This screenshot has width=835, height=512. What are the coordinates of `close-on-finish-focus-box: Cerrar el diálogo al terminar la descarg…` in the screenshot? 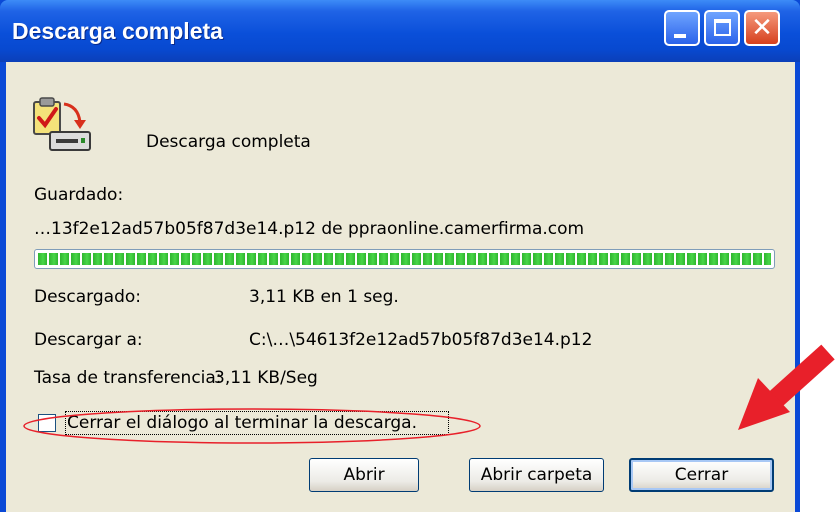 It's located at (257, 423).